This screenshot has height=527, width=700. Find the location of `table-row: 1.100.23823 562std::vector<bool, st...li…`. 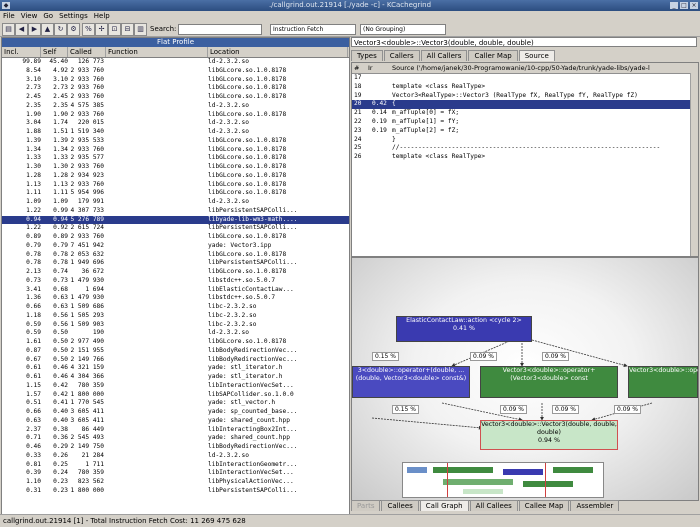

table-row: 1.100.23823 562std::vector<bool, st...li… is located at coordinates (175, 482).